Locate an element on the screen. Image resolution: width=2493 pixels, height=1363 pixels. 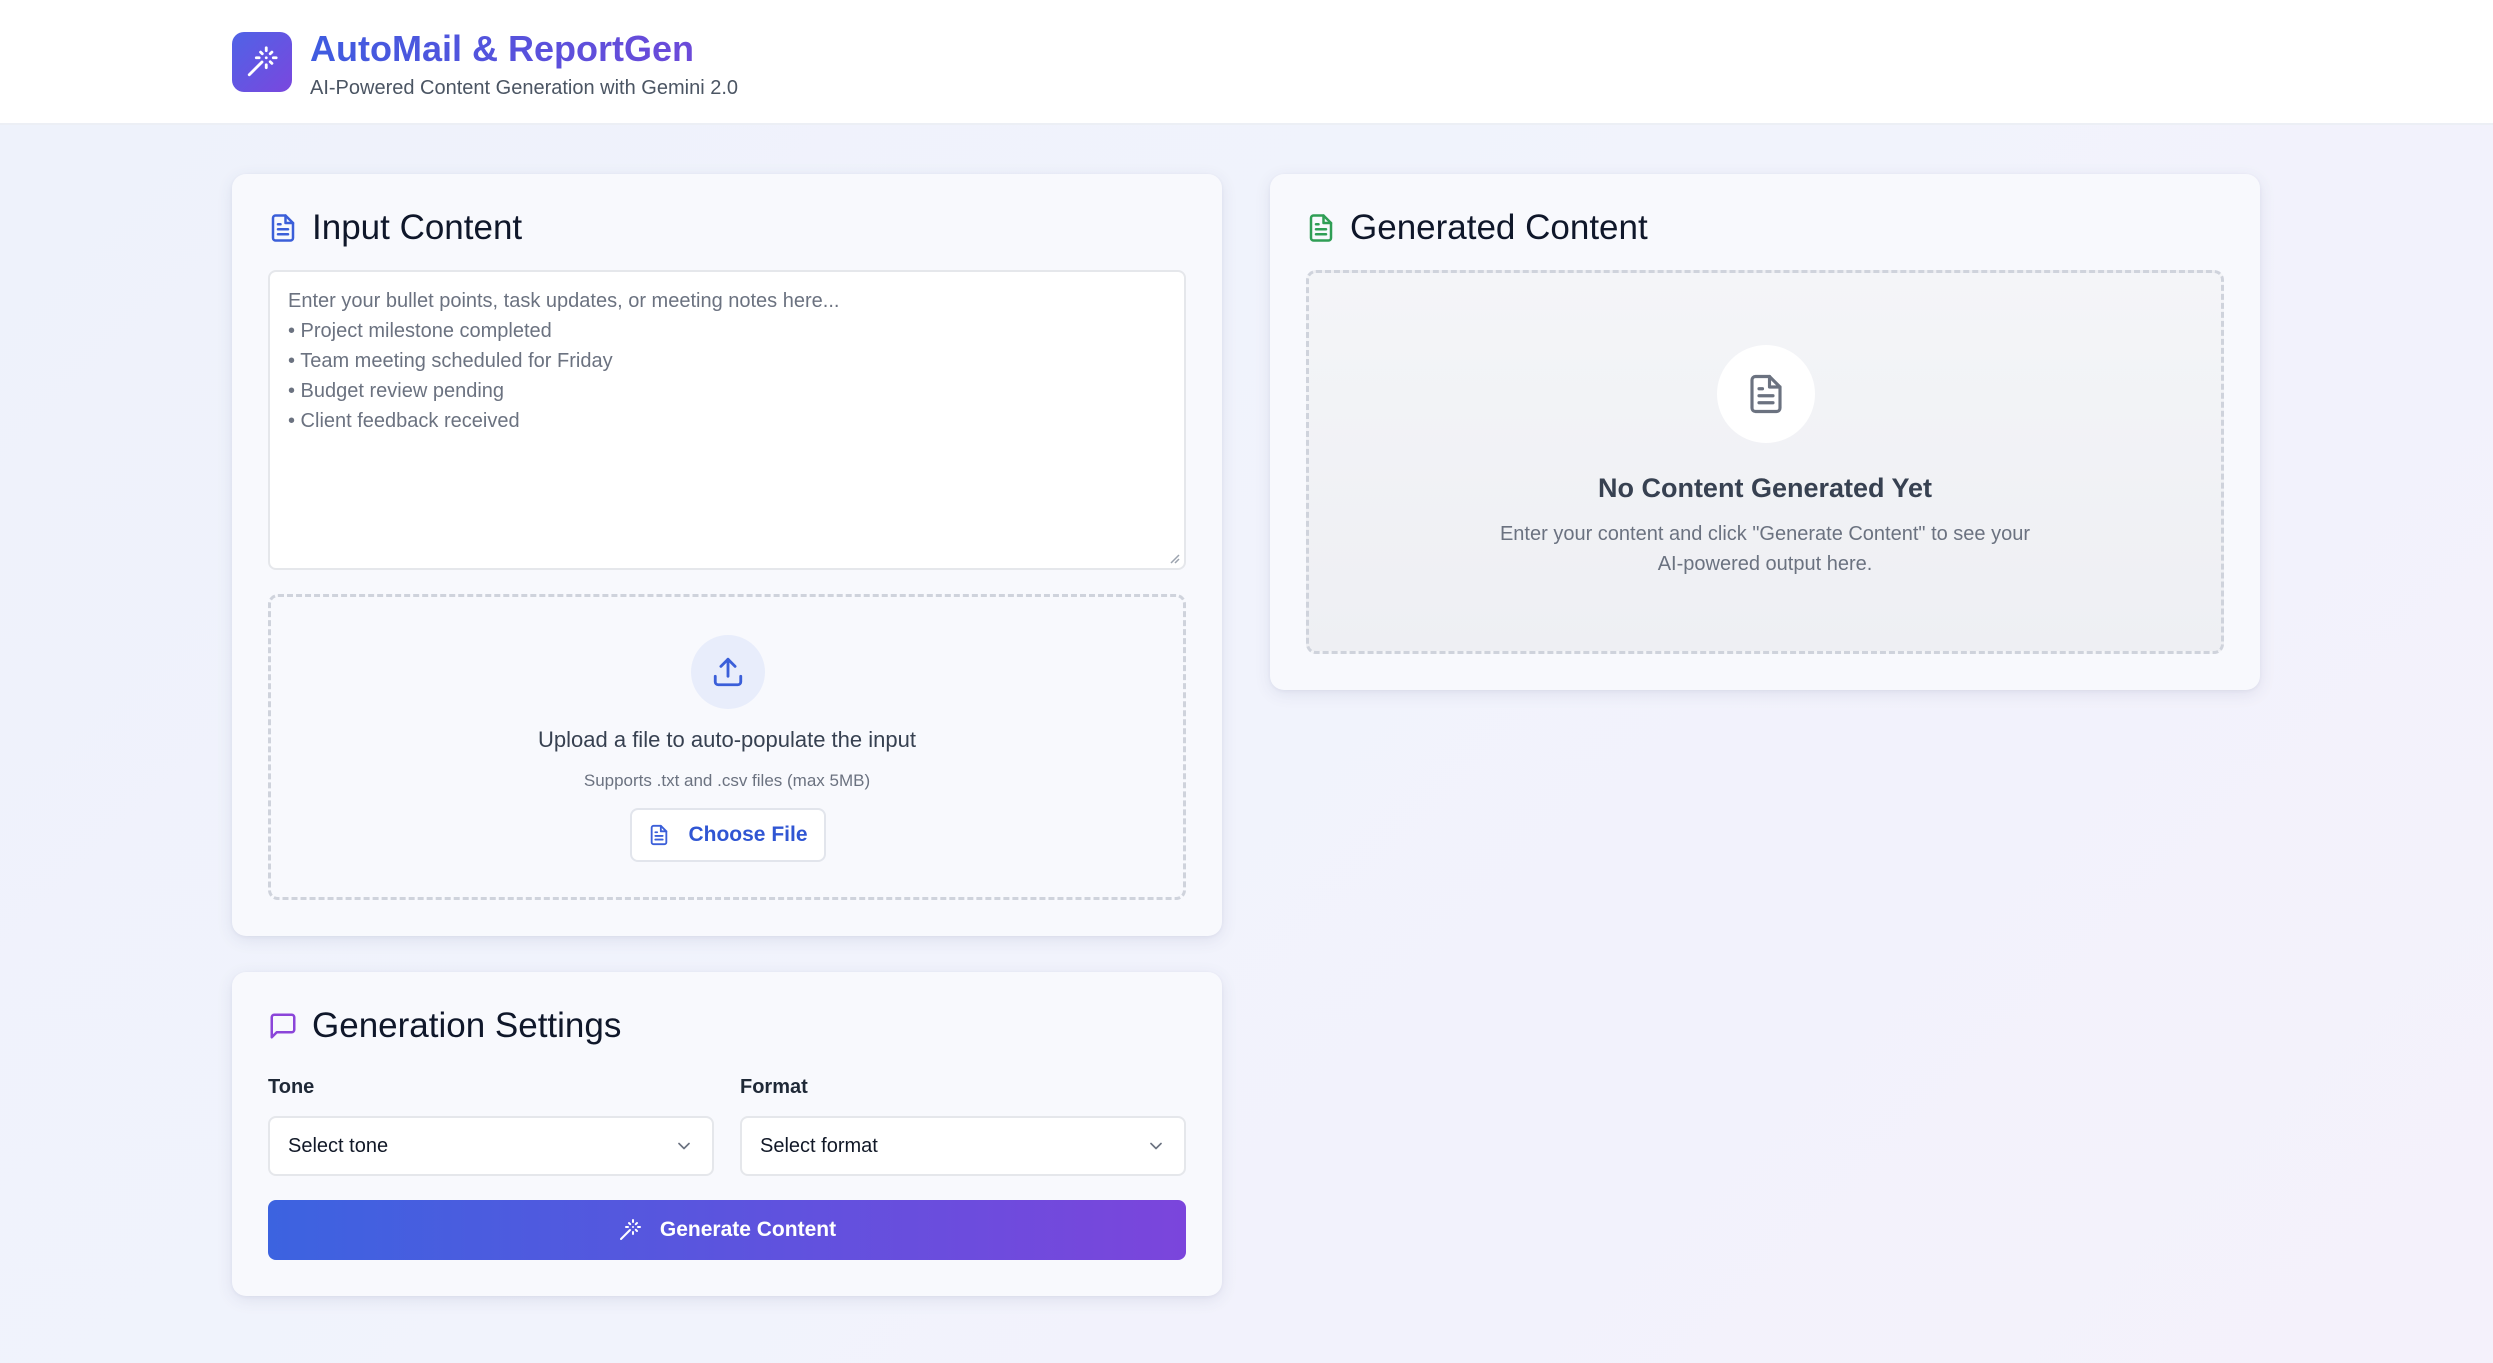
settings-card-title: Generation Settings is located at coordinates (444, 1026).